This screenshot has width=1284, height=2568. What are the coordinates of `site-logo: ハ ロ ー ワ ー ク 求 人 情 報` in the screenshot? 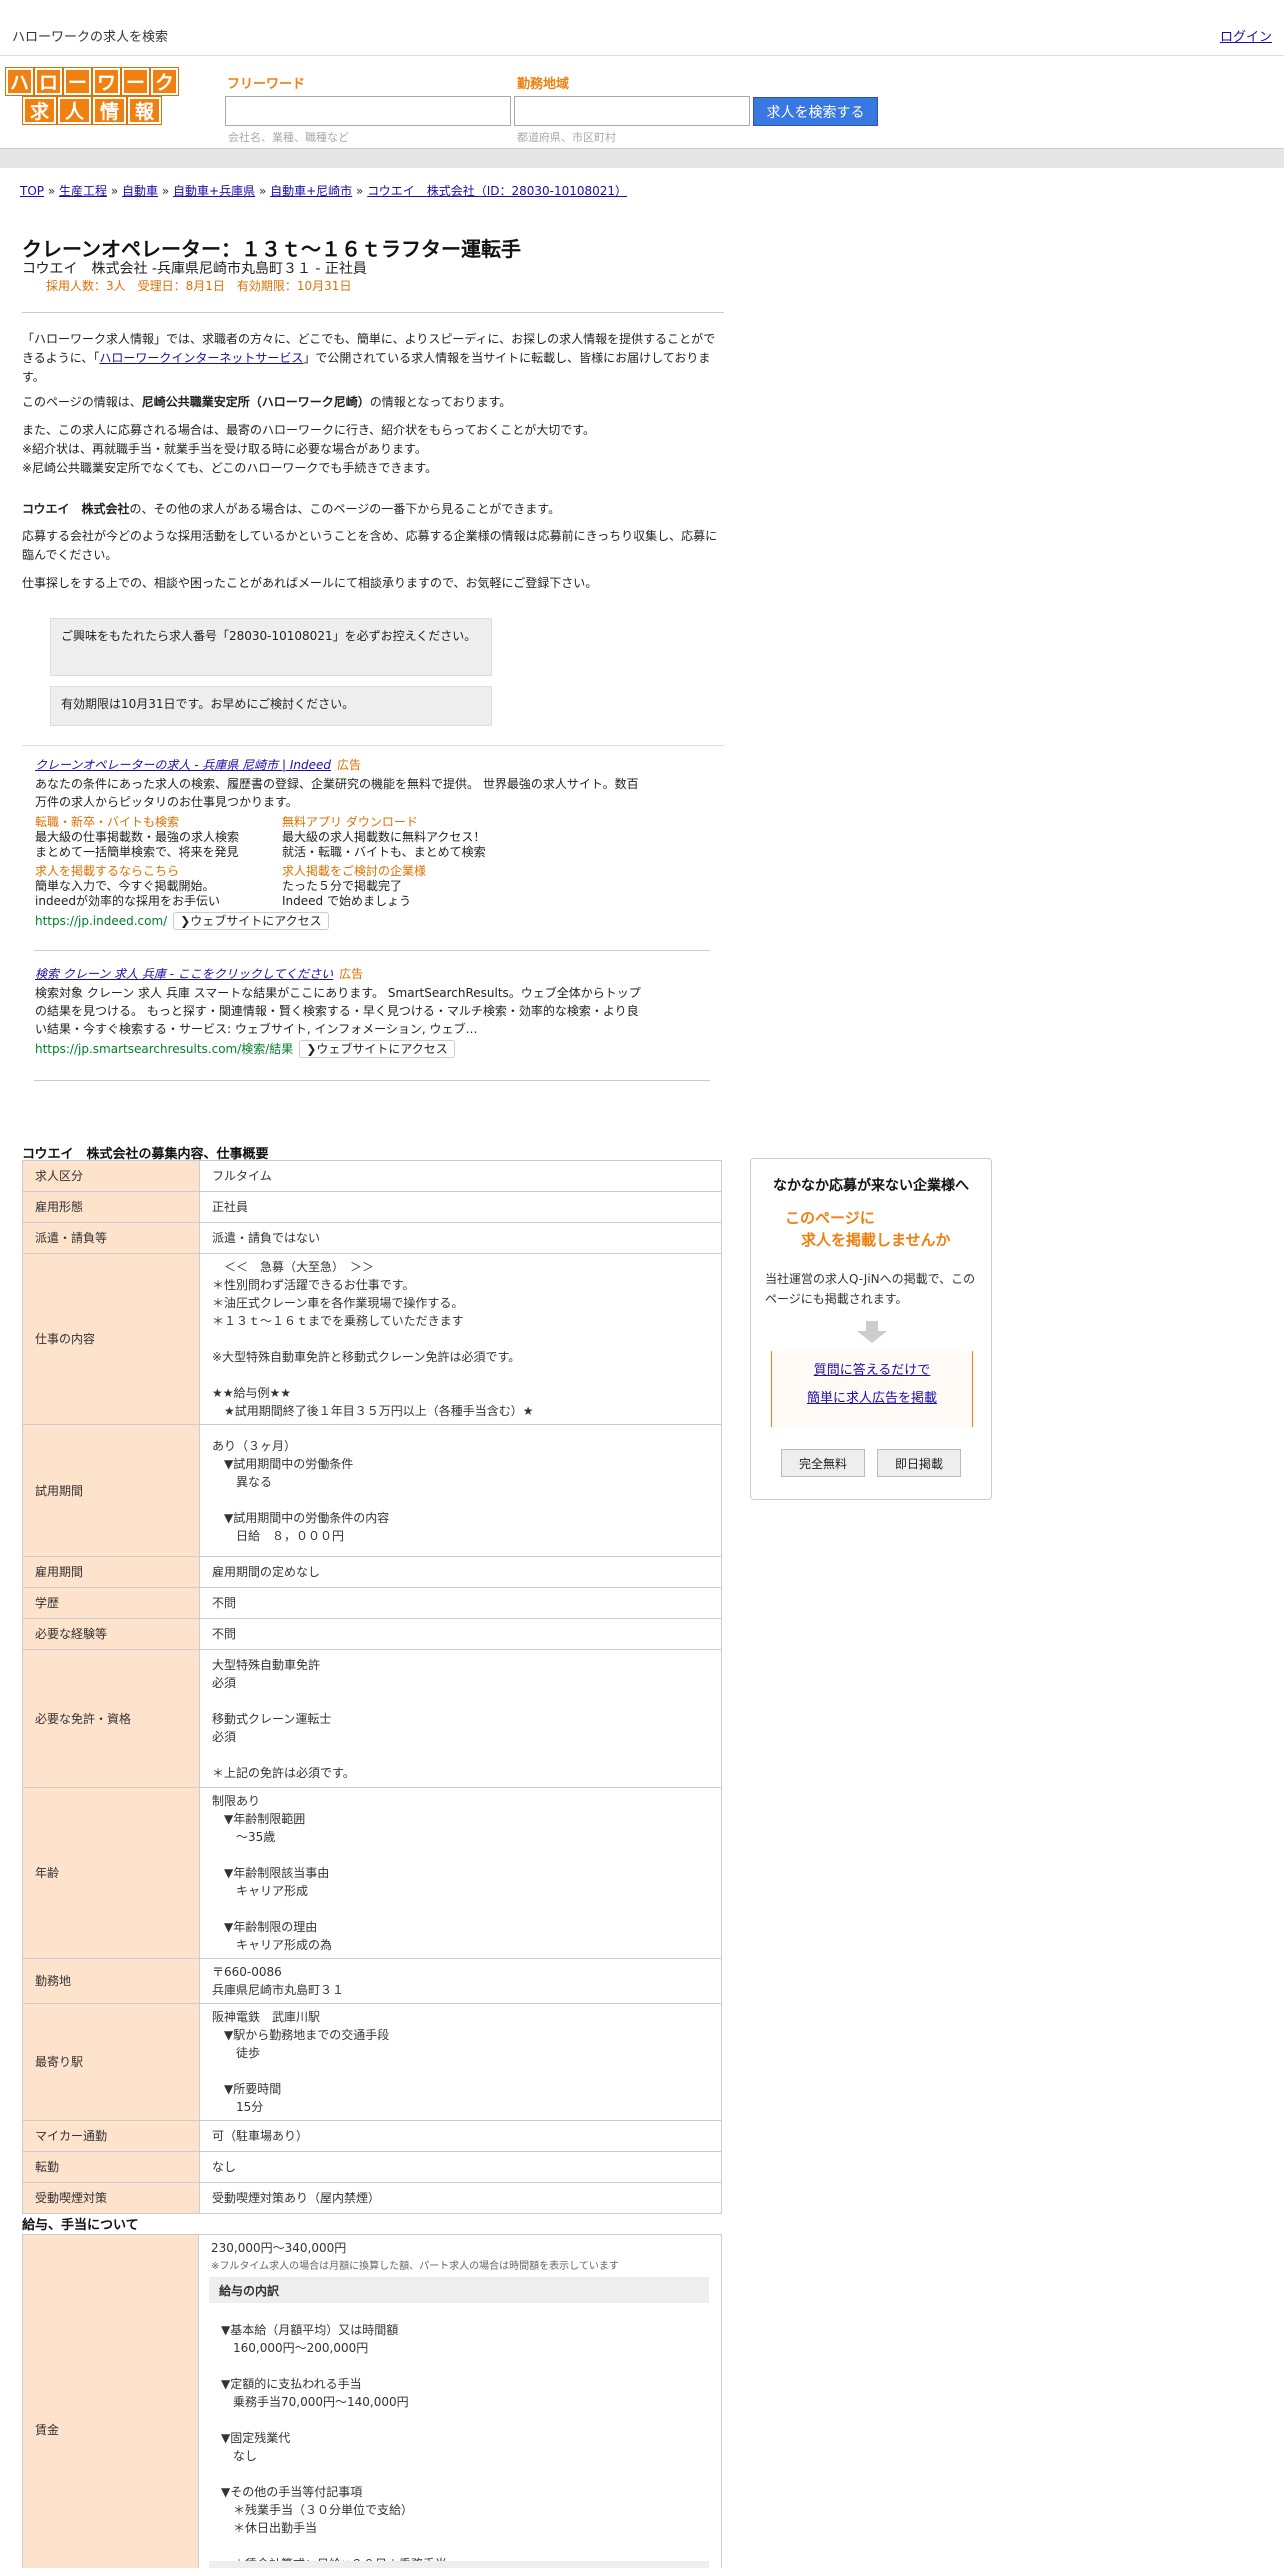 It's located at (92, 96).